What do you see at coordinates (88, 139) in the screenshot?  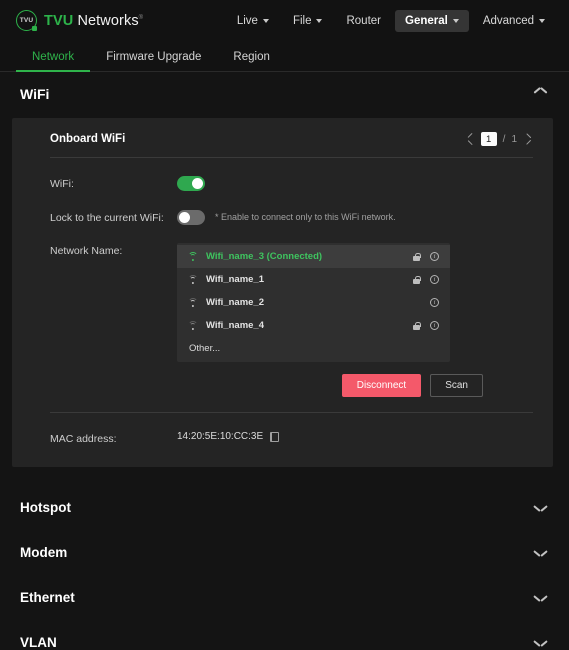 I see `card-title-onboard-wifi: Onboard WiFi` at bounding box center [88, 139].